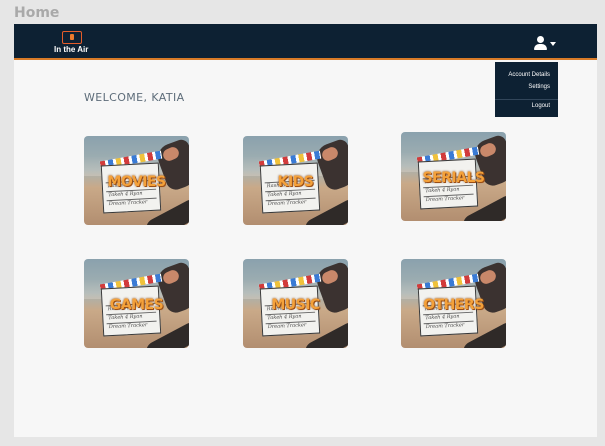 Image resolution: width=605 pixels, height=446 pixels. I want to click on menu-divider, so click(526, 99).